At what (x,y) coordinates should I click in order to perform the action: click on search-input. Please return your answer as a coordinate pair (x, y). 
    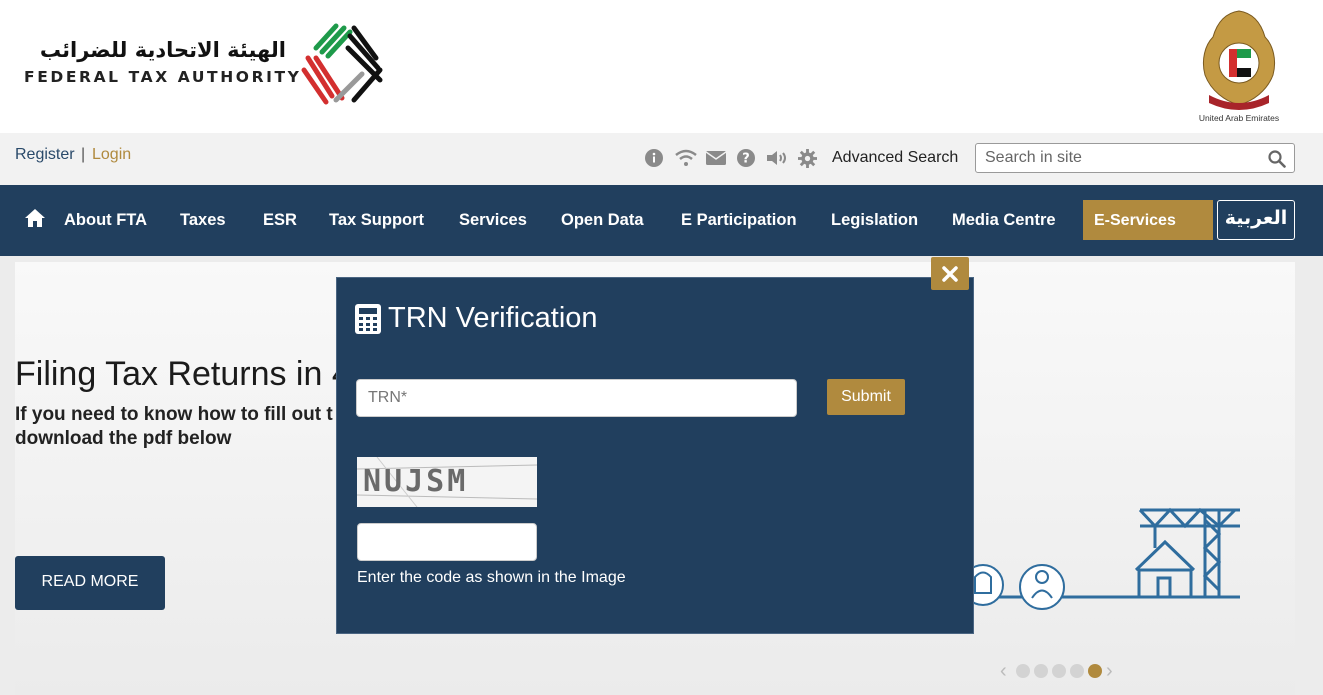
    Looking at the image, I should click on (1120, 158).